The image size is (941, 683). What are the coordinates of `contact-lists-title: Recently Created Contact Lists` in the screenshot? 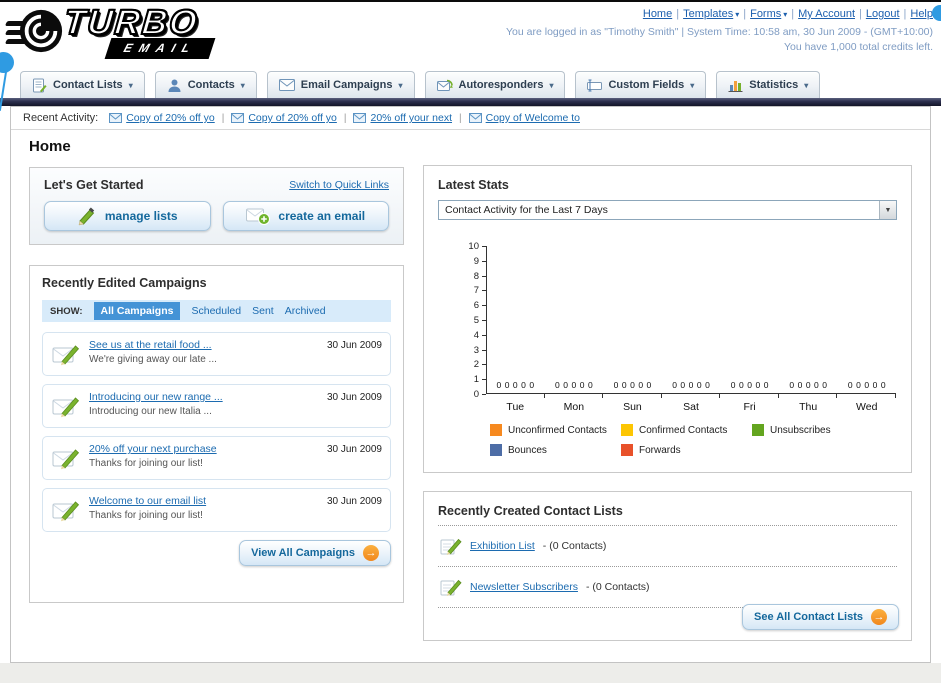 It's located at (530, 511).